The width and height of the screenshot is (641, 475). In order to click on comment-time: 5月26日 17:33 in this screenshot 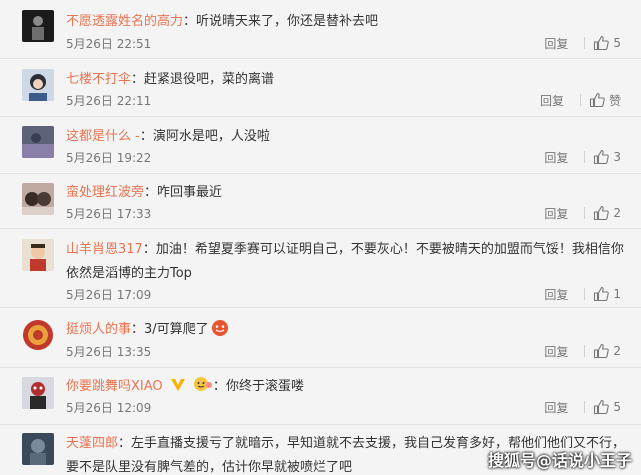, I will do `click(109, 214)`.